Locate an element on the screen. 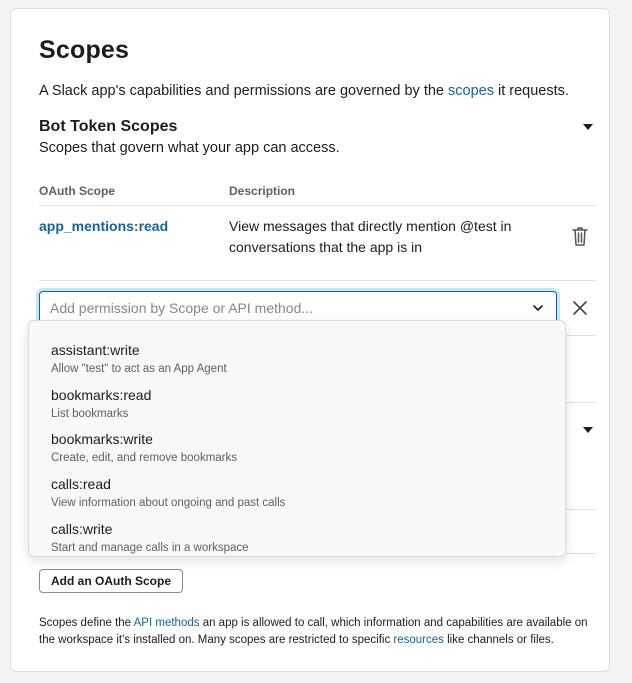  option-scope-name: bookmarks:write is located at coordinates (102, 439).